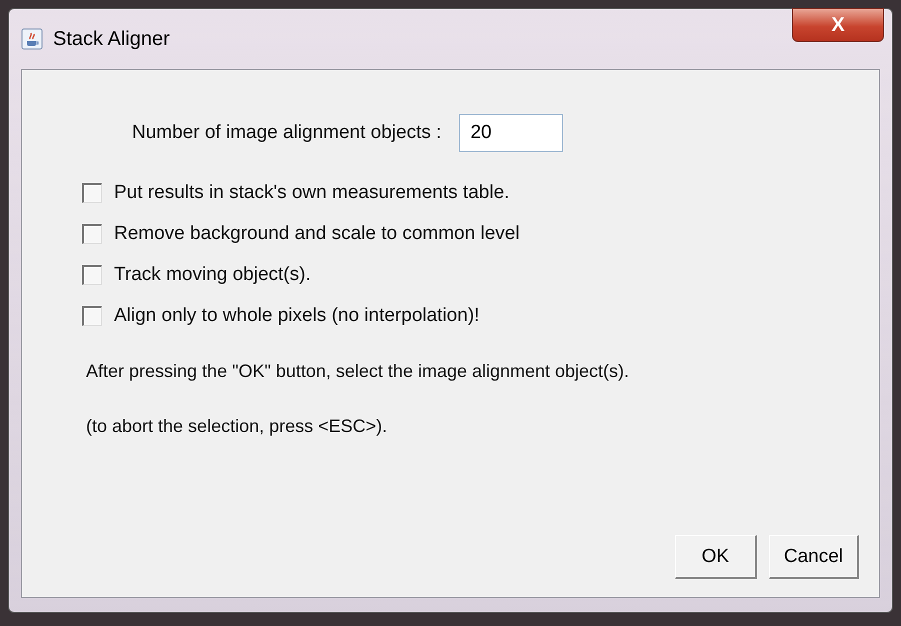 This screenshot has width=901, height=626. I want to click on dialog-button: OK, so click(715, 557).